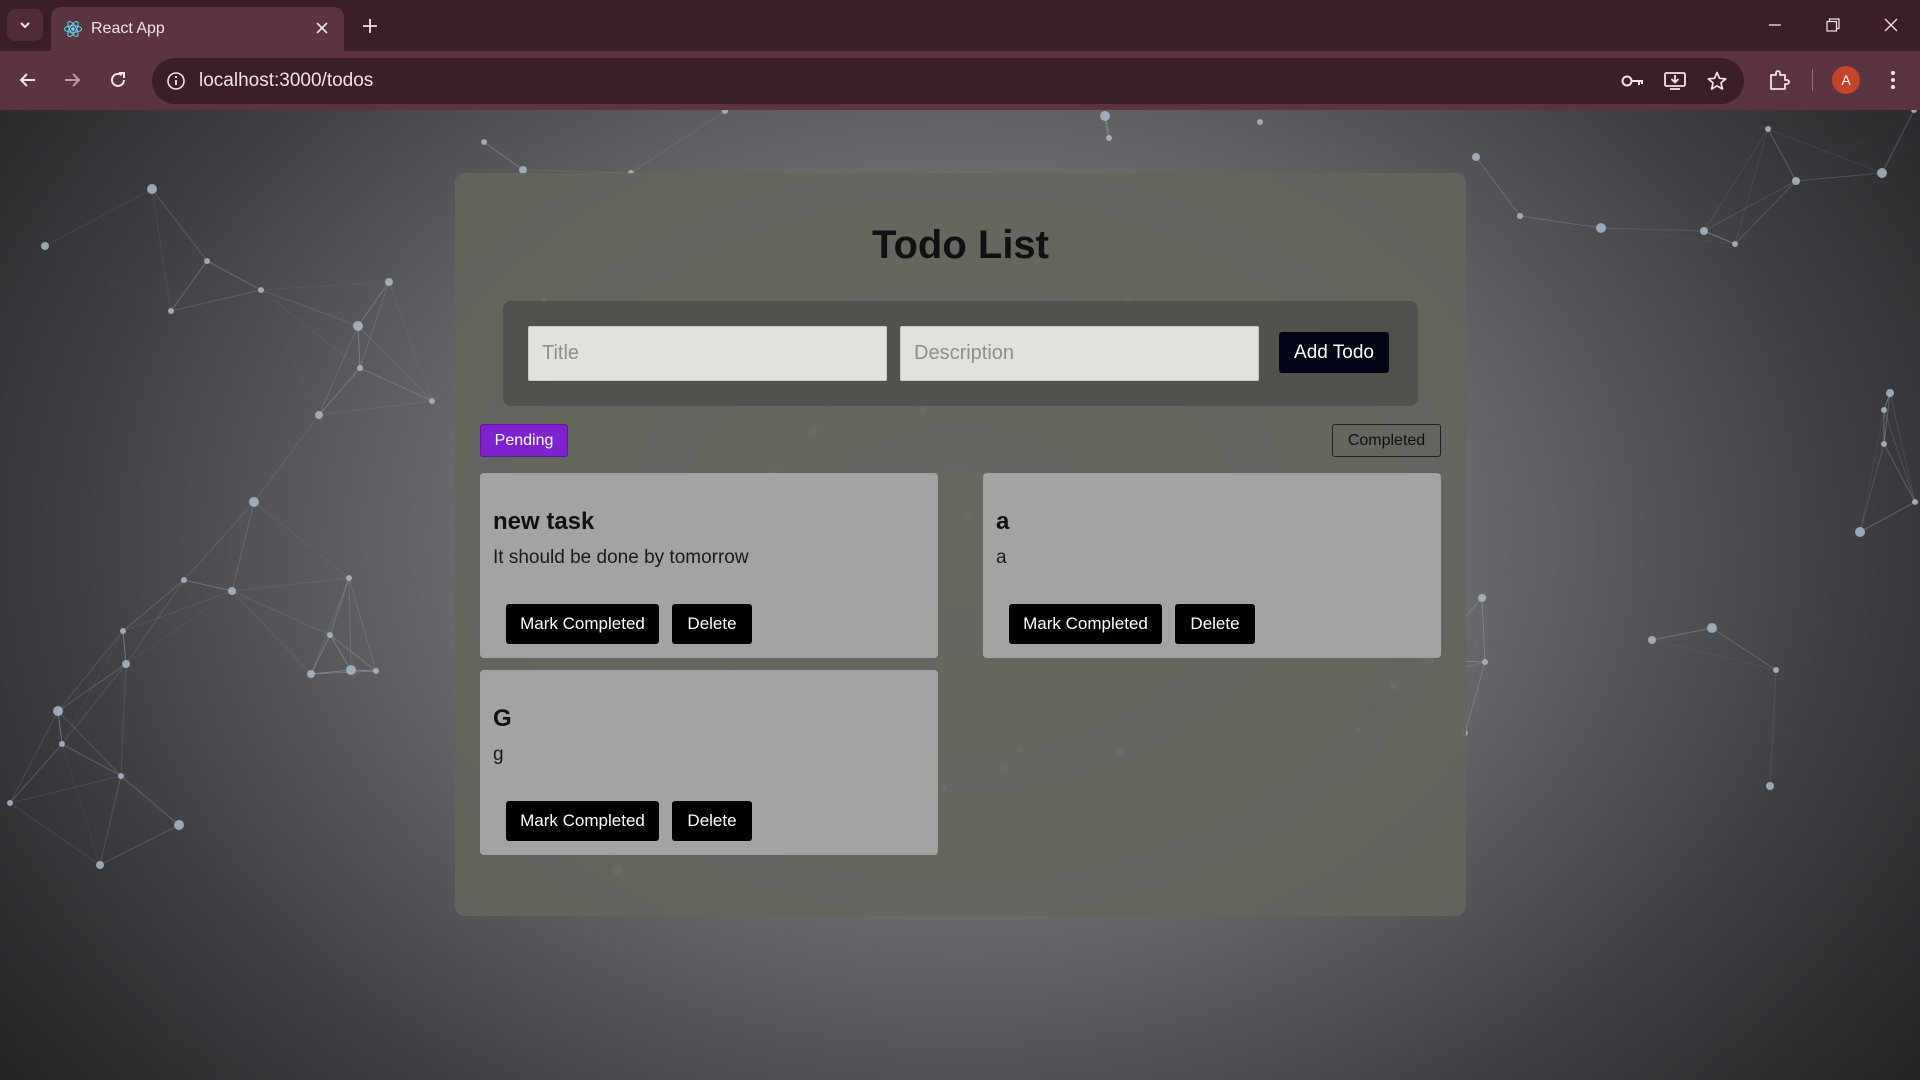 This screenshot has height=1080, width=1920. What do you see at coordinates (544, 521) in the screenshot?
I see `todo-title: new task` at bounding box center [544, 521].